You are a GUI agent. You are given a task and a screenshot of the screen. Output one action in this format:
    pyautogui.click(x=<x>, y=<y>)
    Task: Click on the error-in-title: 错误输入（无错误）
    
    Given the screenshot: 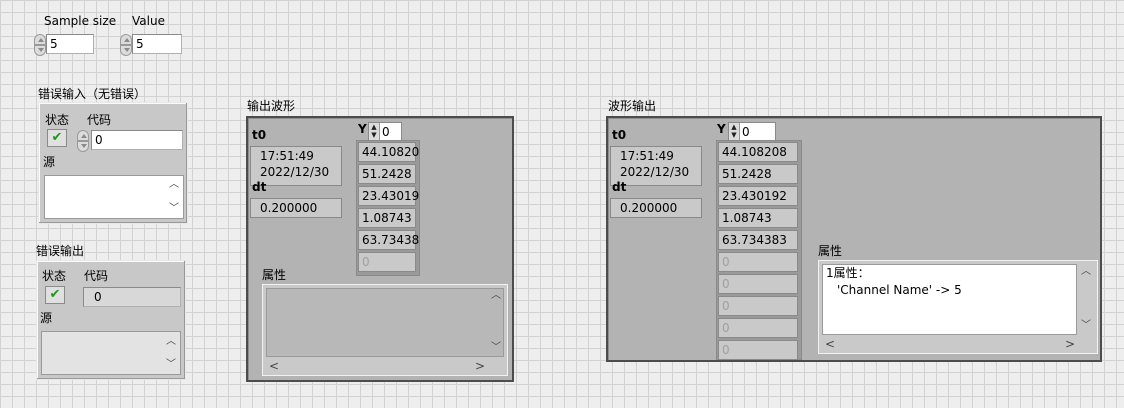 What is the action you would take?
    pyautogui.click(x=92, y=94)
    